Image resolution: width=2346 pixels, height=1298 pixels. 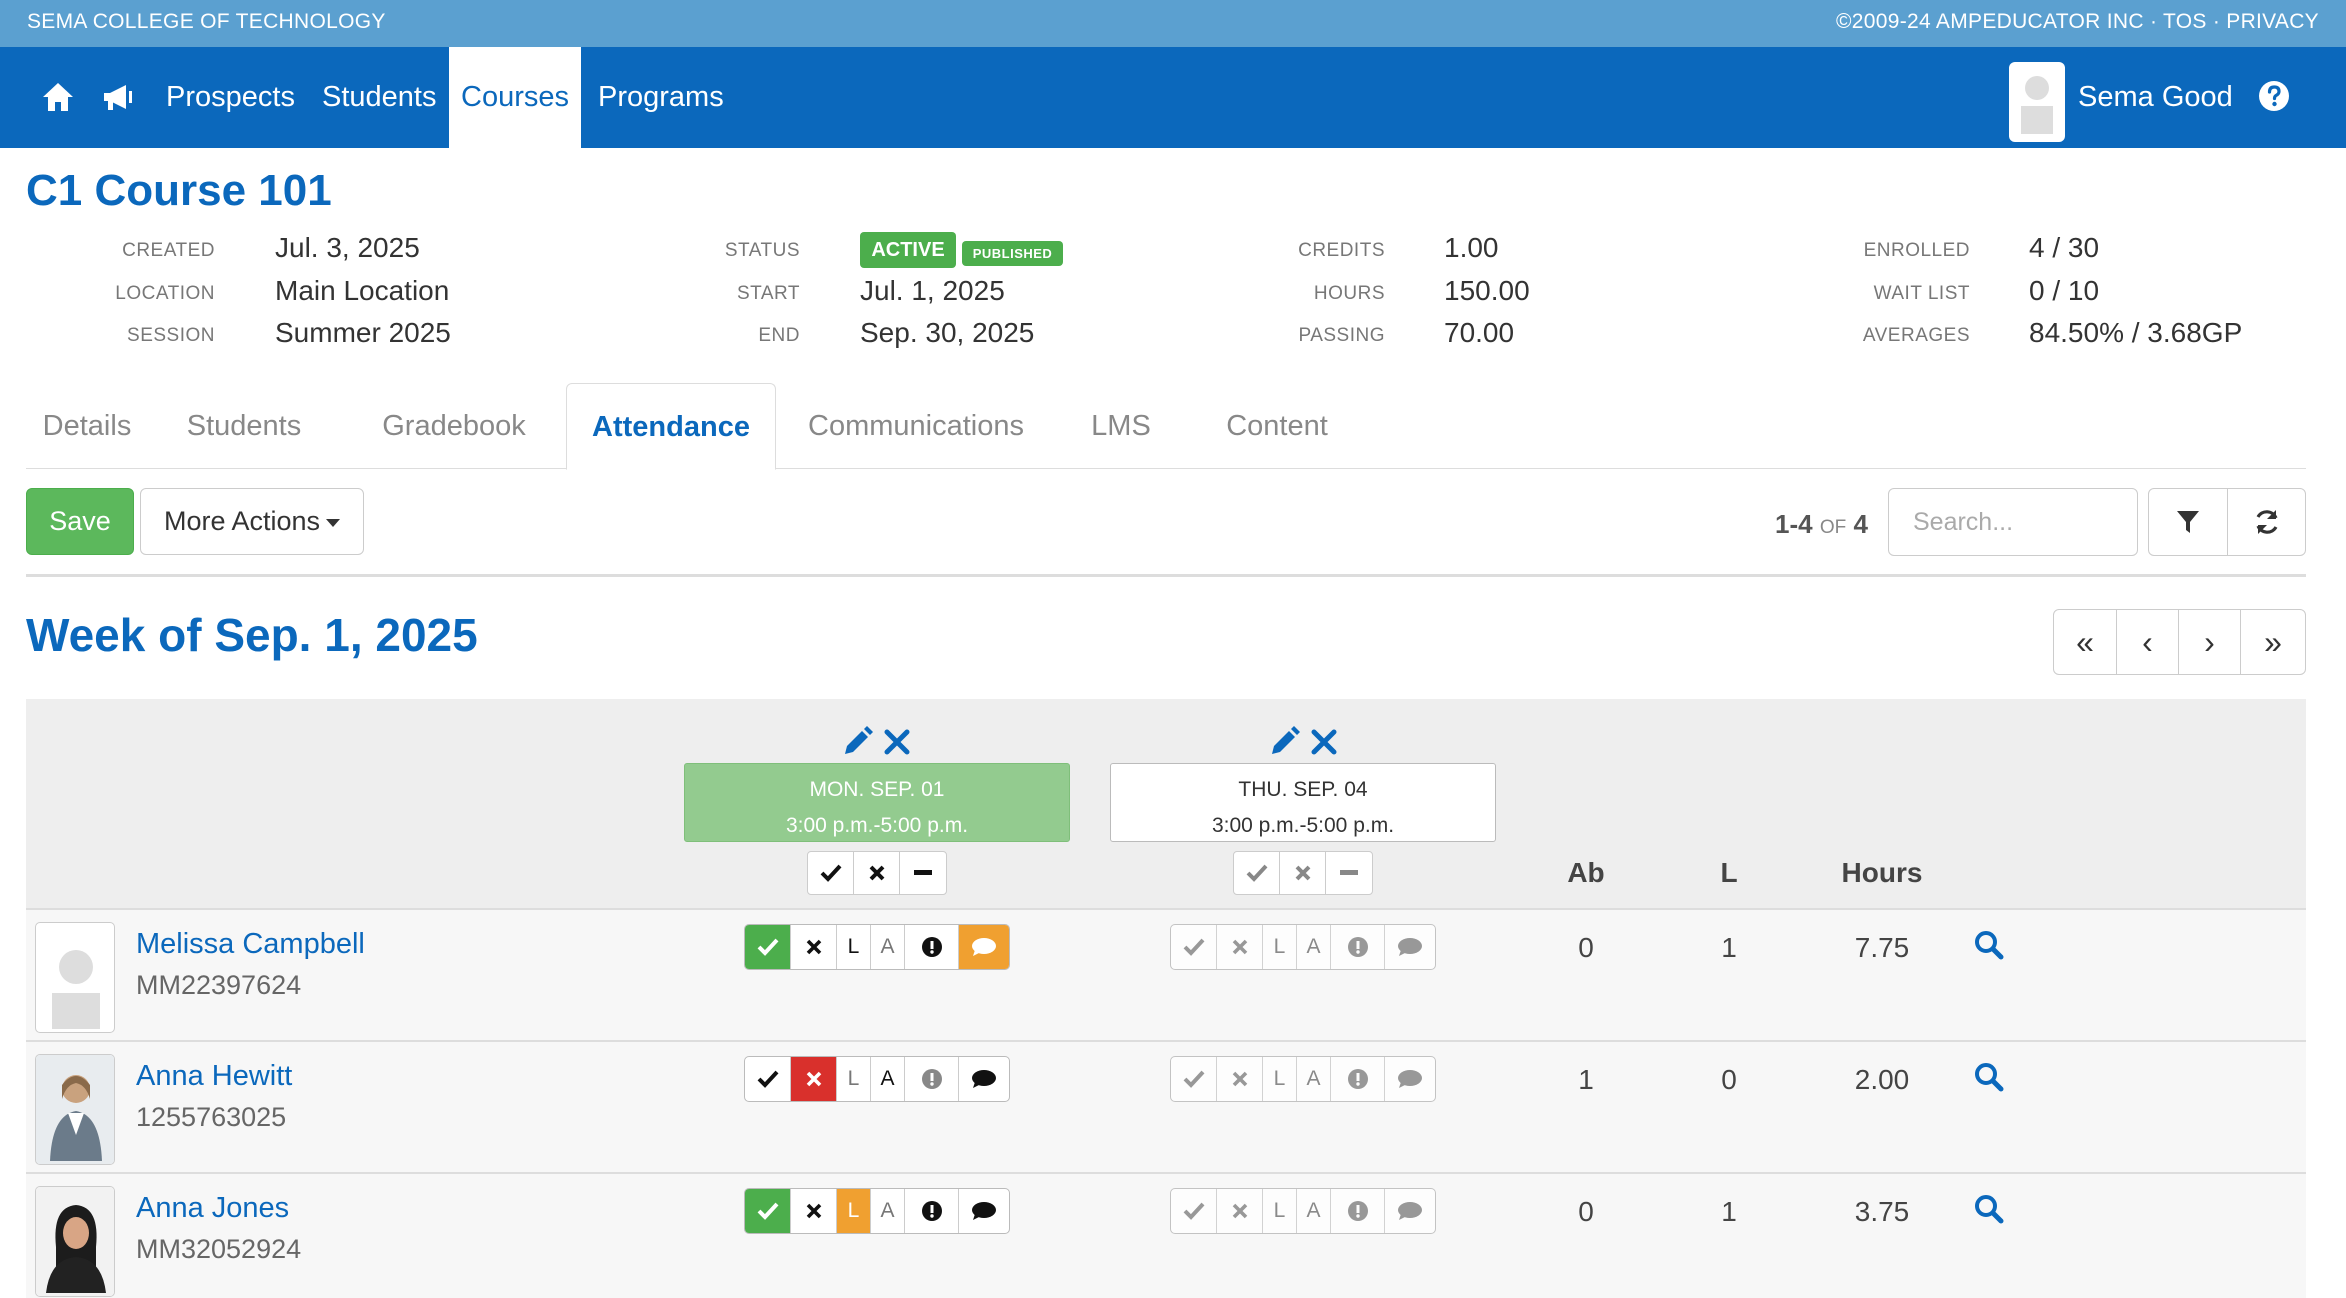 What do you see at coordinates (2085, 642) in the screenshot?
I see `first-week-button: «` at bounding box center [2085, 642].